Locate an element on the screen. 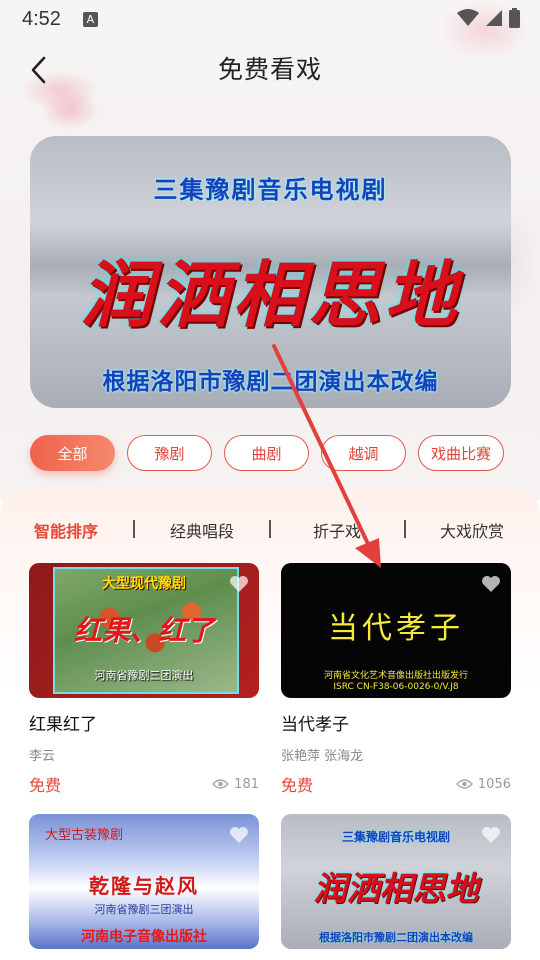 The width and height of the screenshot is (540, 960). opera-card: 三集豫剧音乐电视剧 润洒相思地 根据洛阳市豫剧二团演出本改编 is located at coordinates (396, 881).